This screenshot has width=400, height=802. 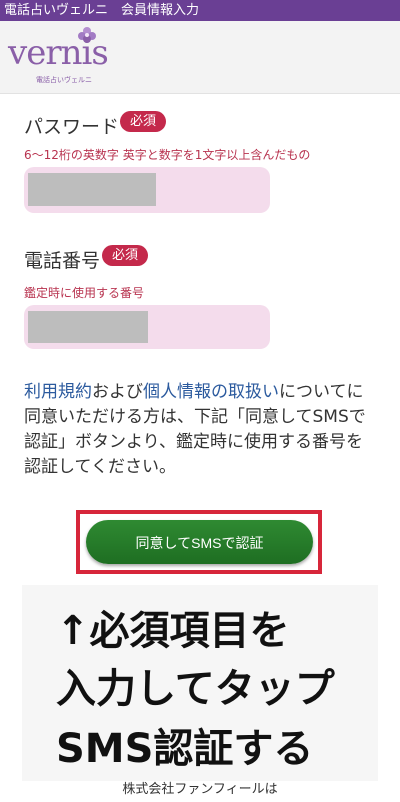 What do you see at coordinates (195, 689) in the screenshot?
I see `callout-line-2: 入力してタップ` at bounding box center [195, 689].